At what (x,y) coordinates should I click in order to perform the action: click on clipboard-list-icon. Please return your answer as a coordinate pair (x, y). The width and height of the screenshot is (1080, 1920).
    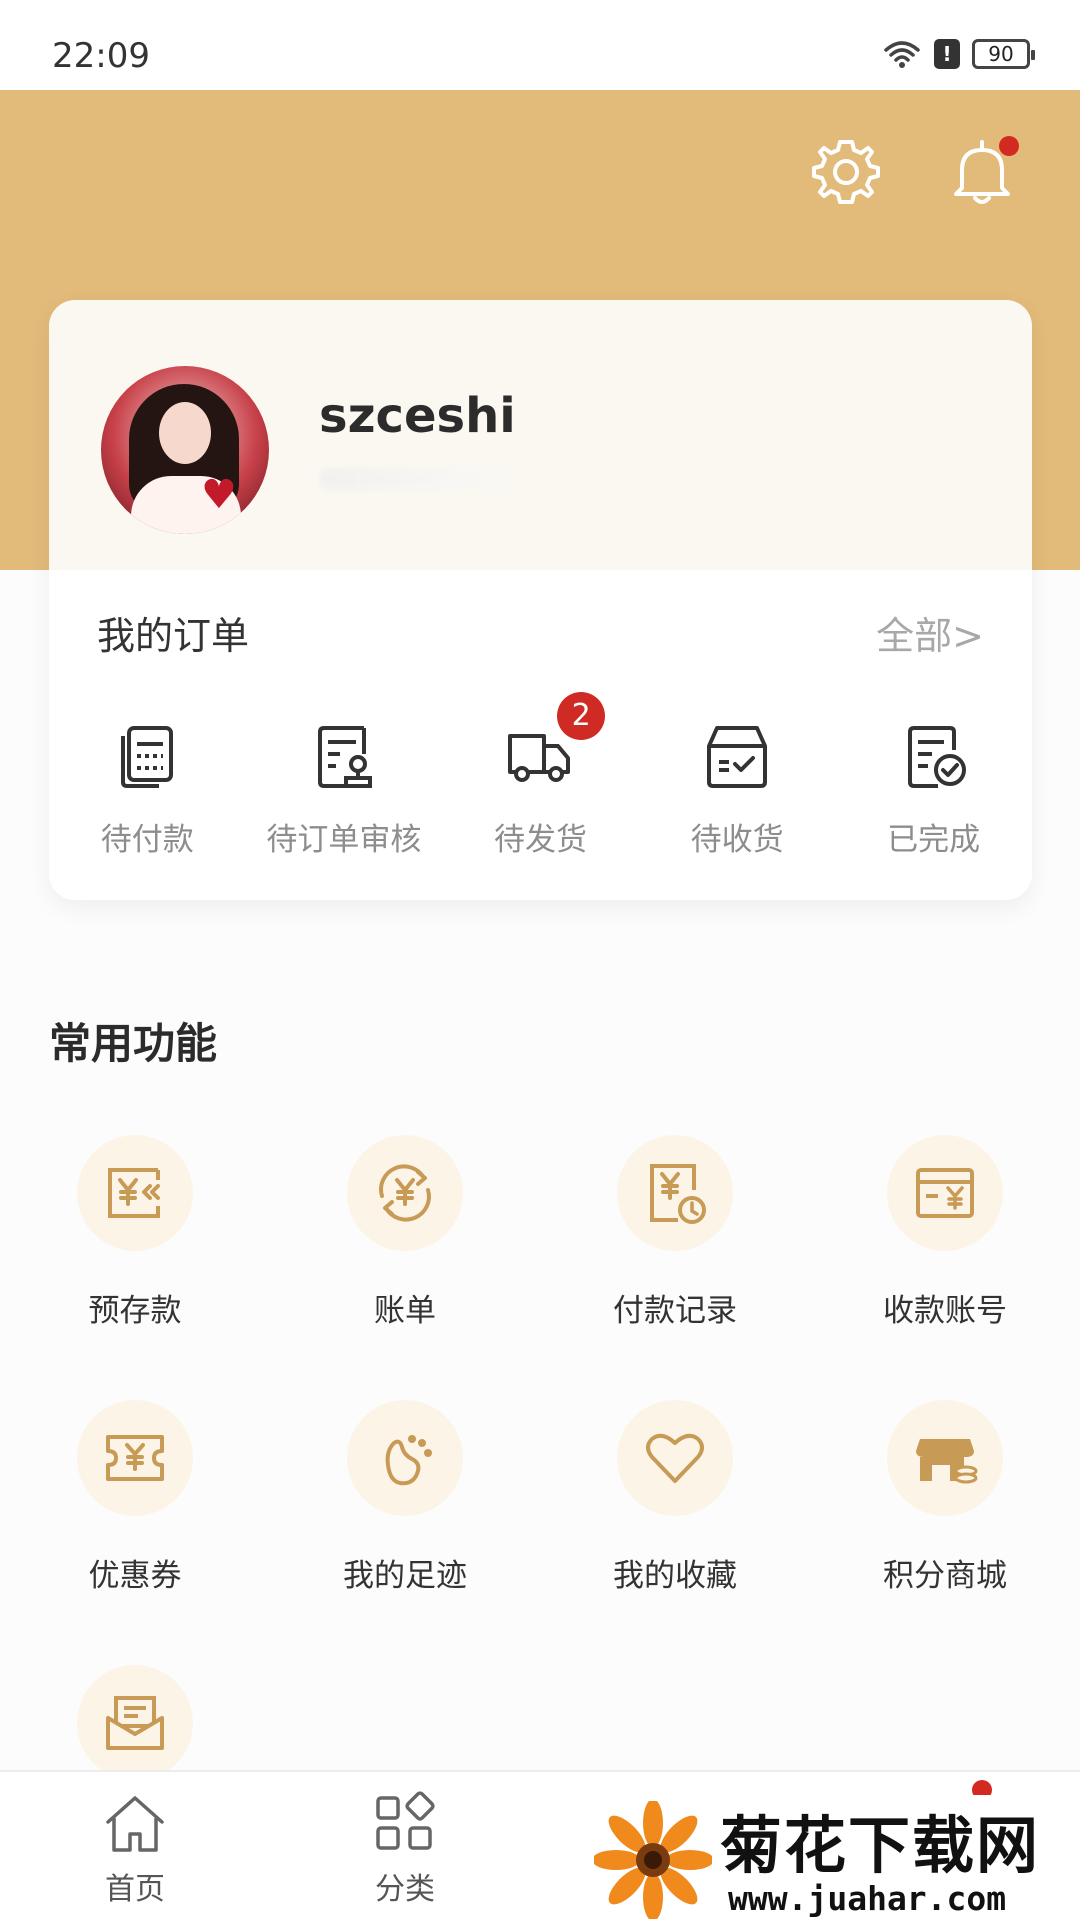
    Looking at the image, I should click on (147, 757).